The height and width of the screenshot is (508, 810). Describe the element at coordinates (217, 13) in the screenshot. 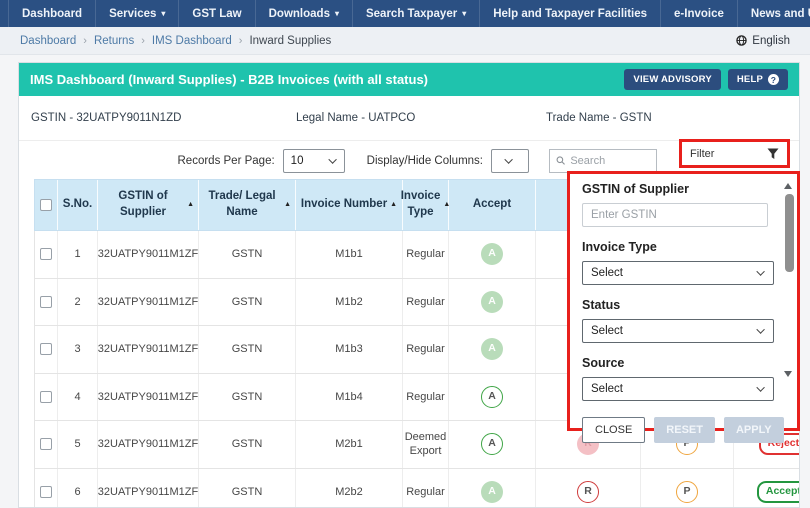

I see `nav-item-gst-law: GST Law` at that location.